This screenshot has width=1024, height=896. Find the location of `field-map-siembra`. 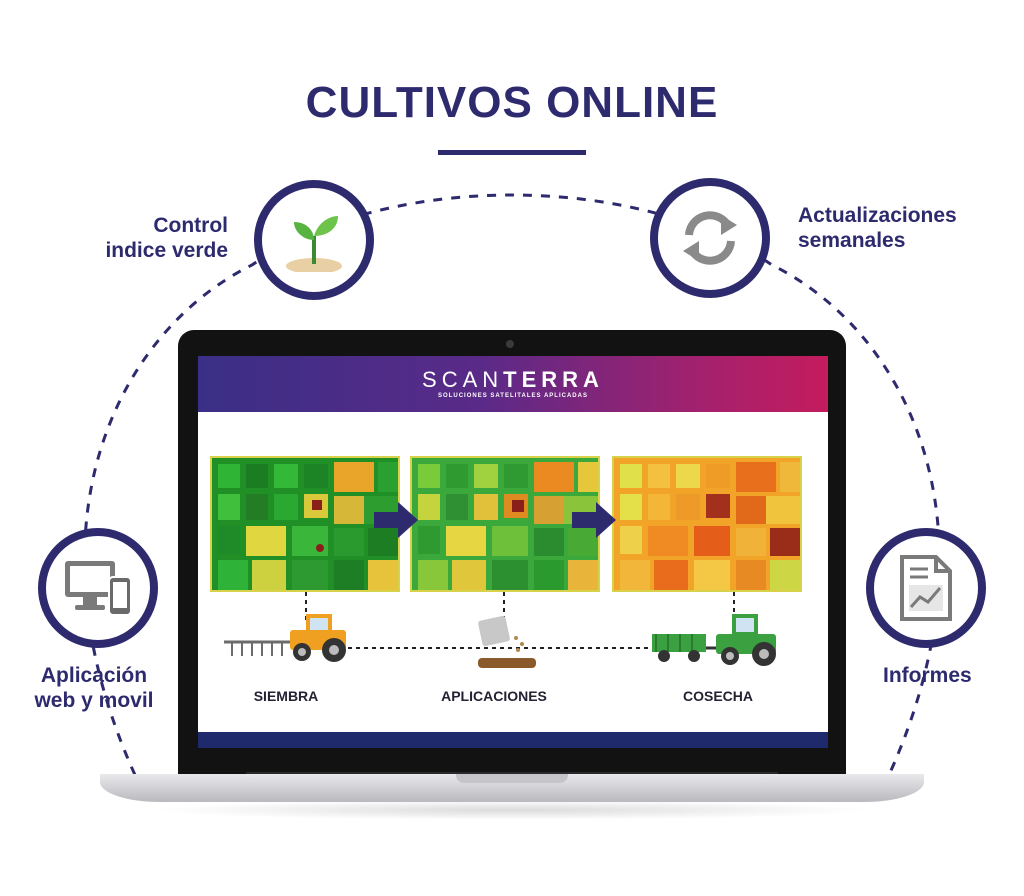

field-map-siembra is located at coordinates (305, 524).